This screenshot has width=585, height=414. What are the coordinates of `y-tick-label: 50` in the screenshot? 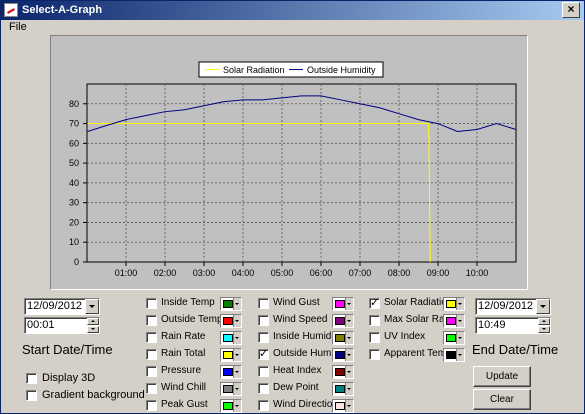 It's located at (74, 163).